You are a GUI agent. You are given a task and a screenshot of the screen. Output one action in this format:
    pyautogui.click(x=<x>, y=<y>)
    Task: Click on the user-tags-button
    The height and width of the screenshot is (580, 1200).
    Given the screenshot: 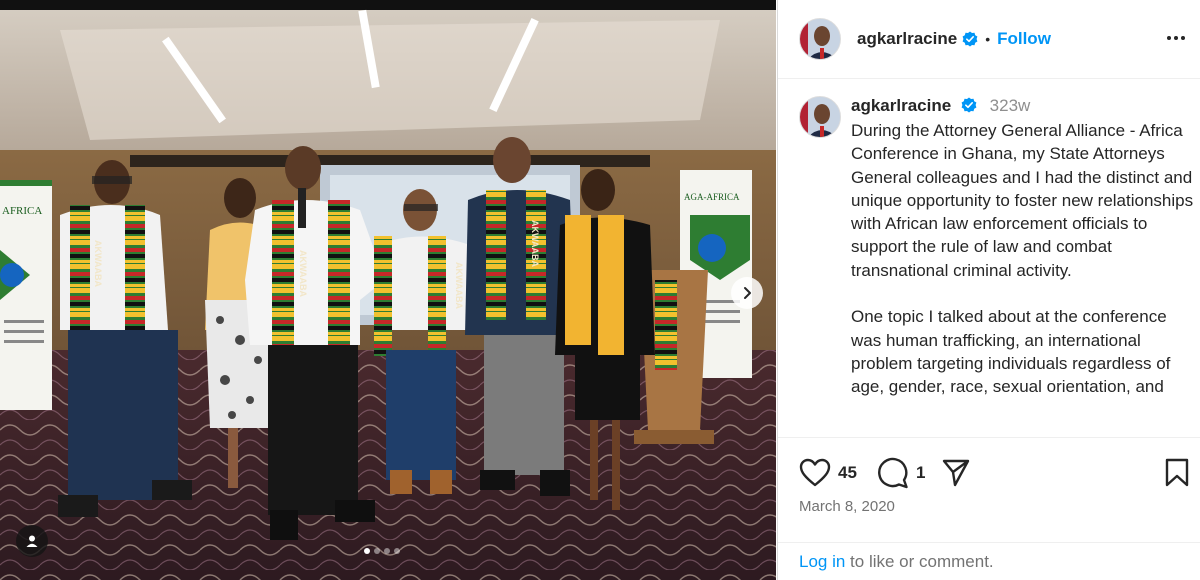 What is the action you would take?
    pyautogui.click(x=32, y=541)
    